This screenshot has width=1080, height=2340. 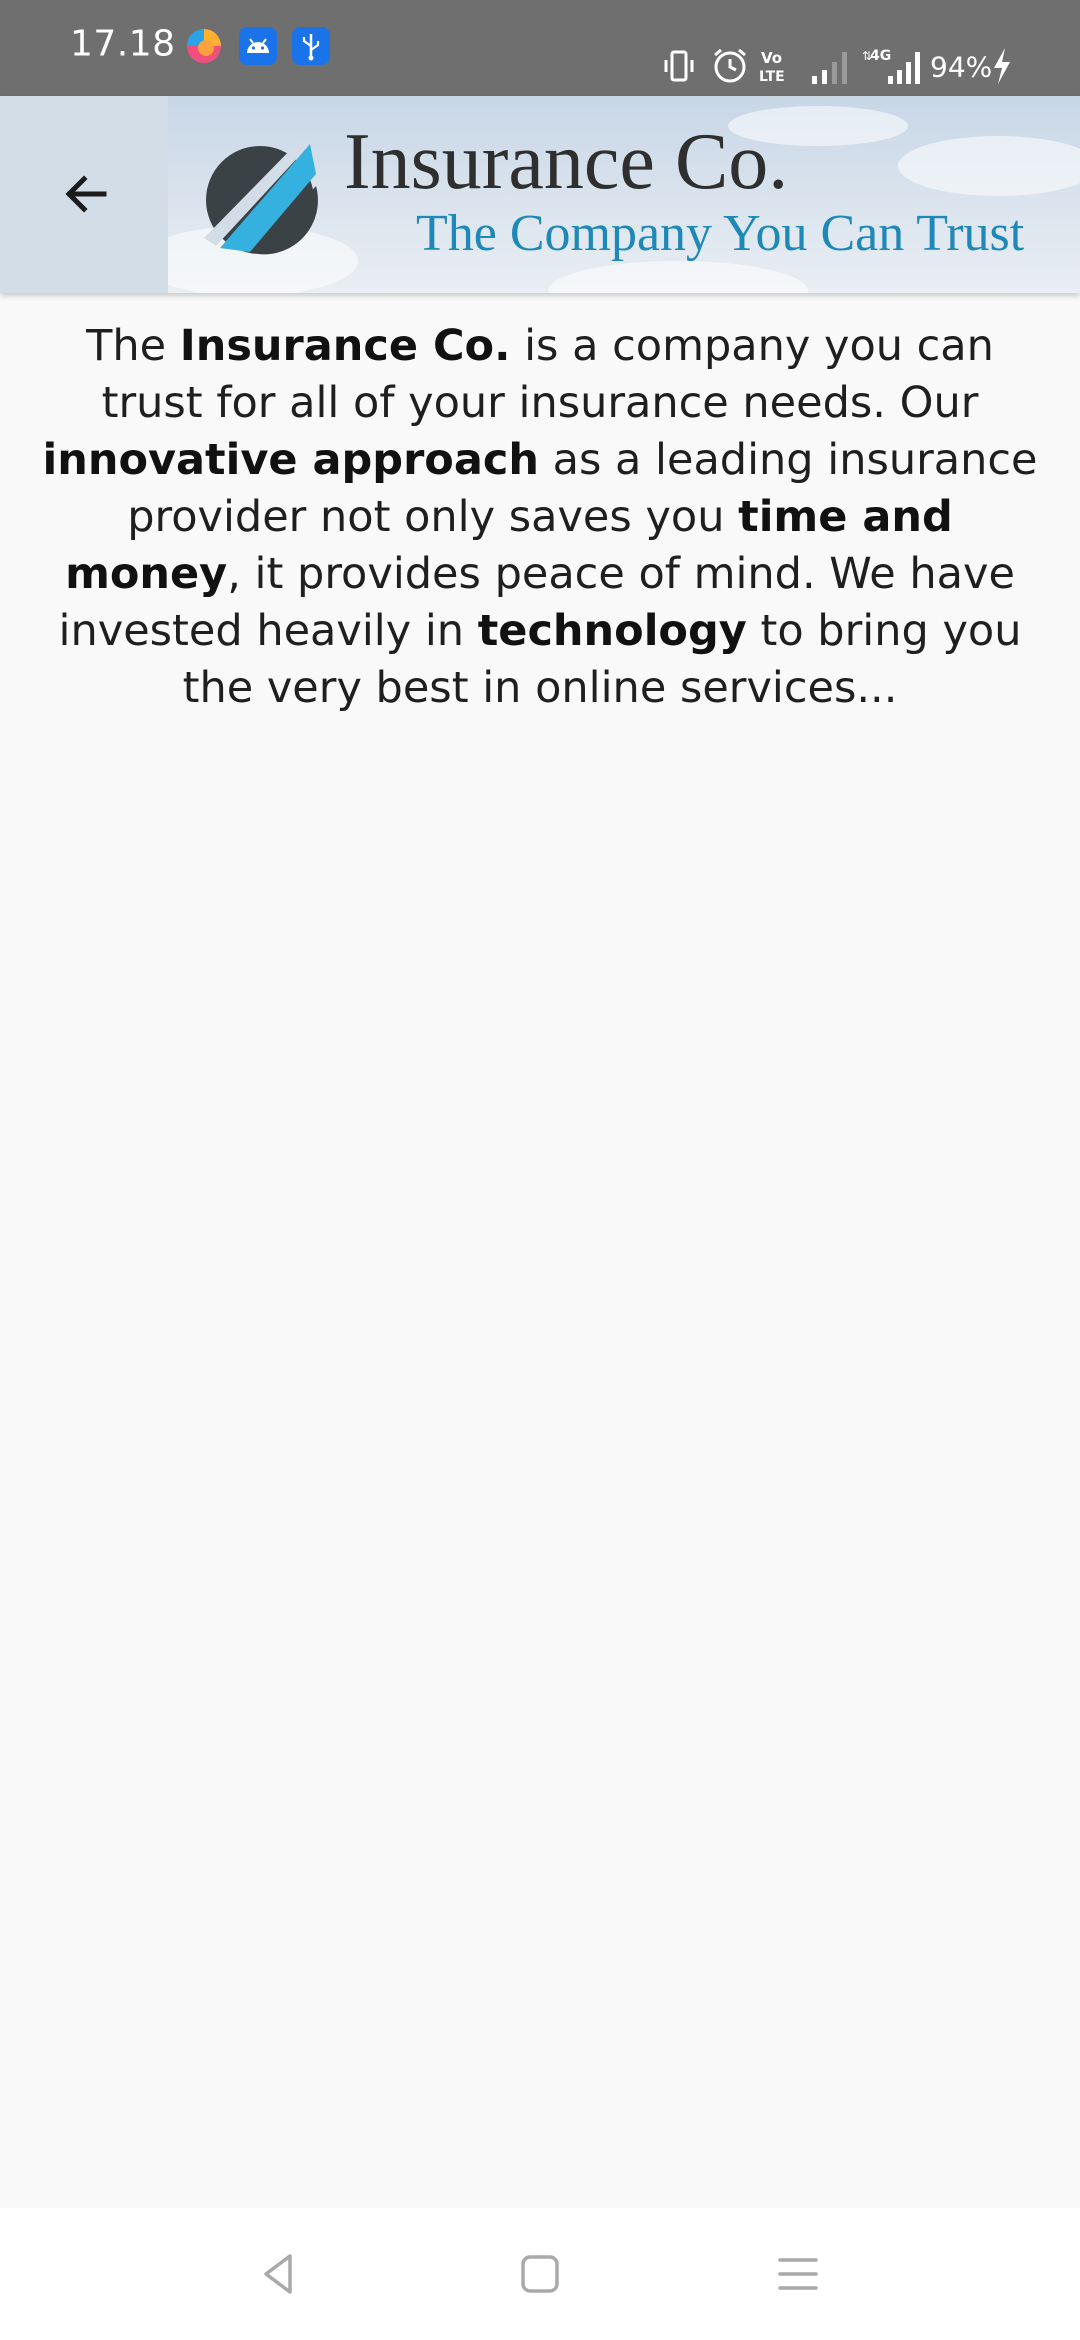 What do you see at coordinates (204, 46) in the screenshot?
I see `firefox-icon` at bounding box center [204, 46].